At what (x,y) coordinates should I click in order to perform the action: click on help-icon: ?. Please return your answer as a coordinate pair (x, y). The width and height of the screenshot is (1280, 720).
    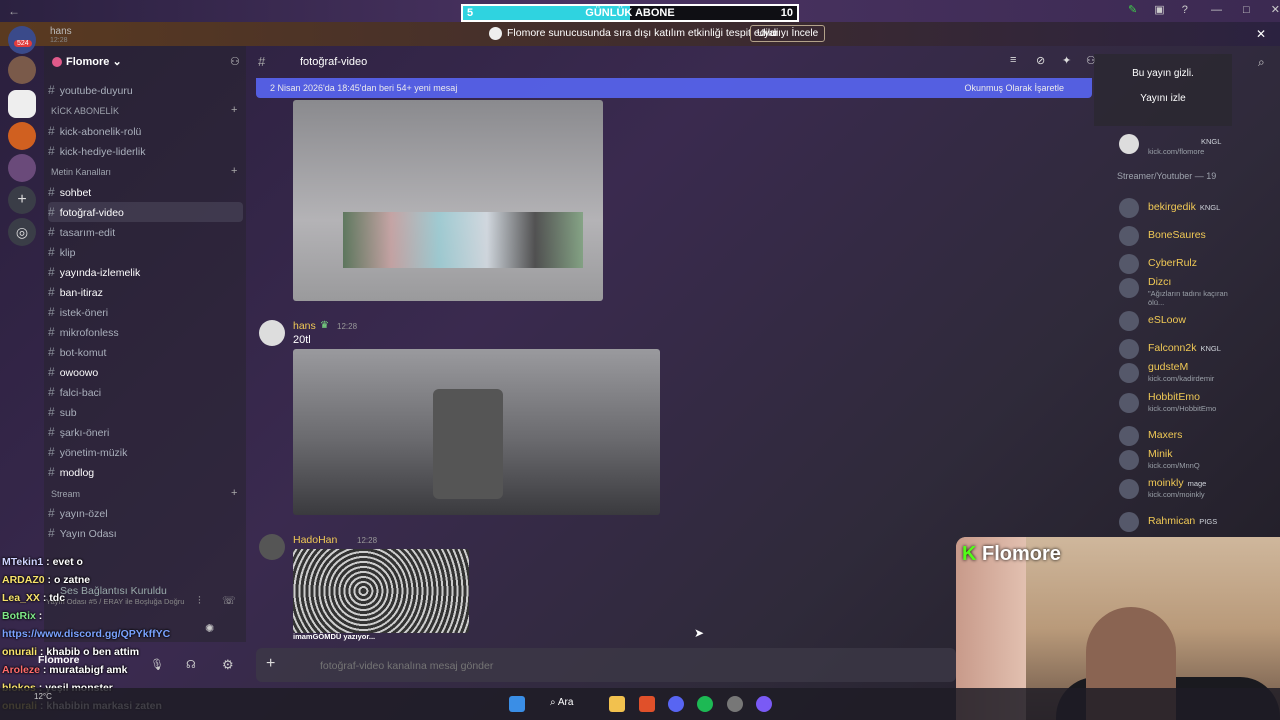
    Looking at the image, I should click on (1185, 10).